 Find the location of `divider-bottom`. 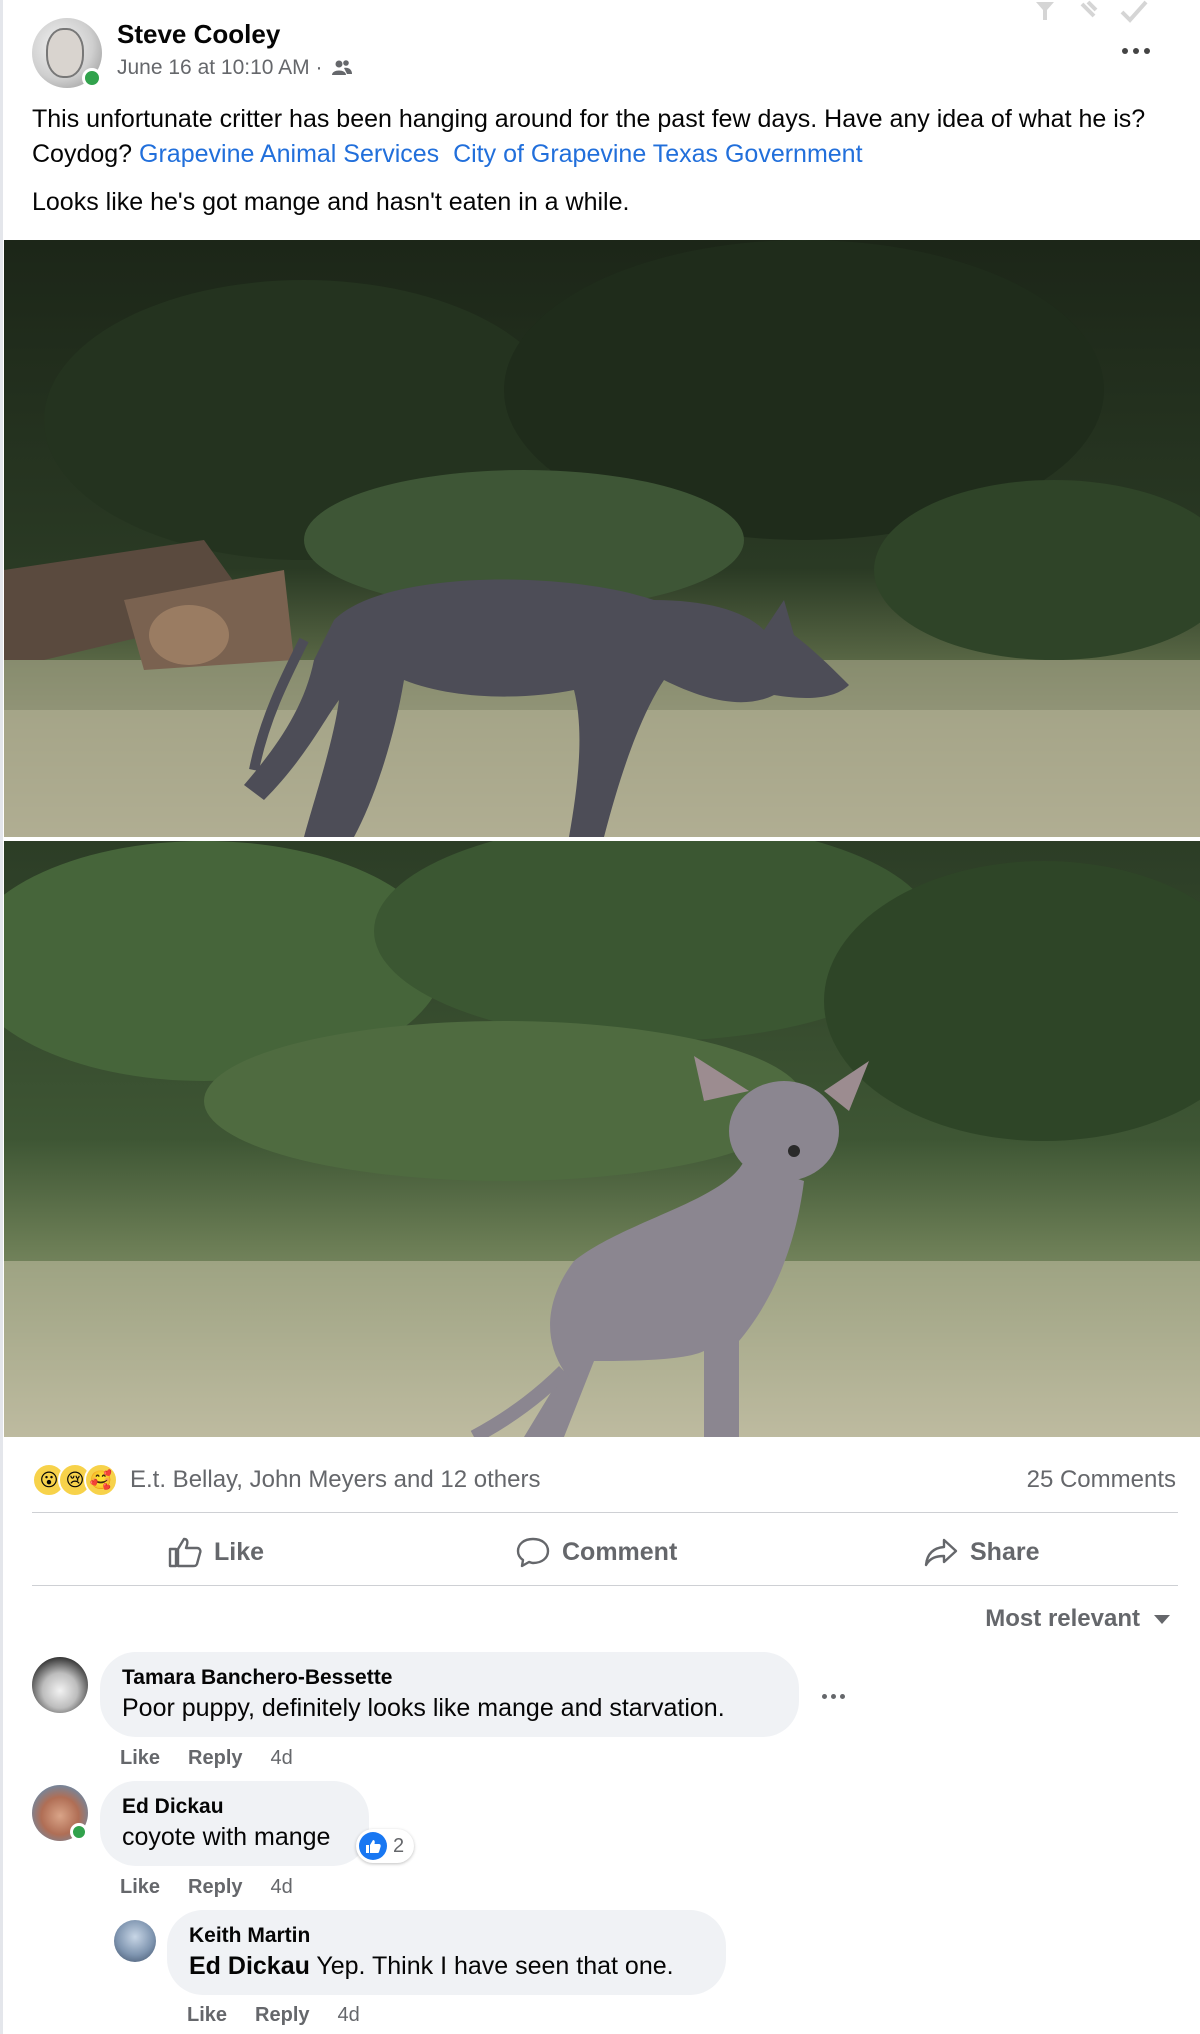

divider-bottom is located at coordinates (605, 1585).